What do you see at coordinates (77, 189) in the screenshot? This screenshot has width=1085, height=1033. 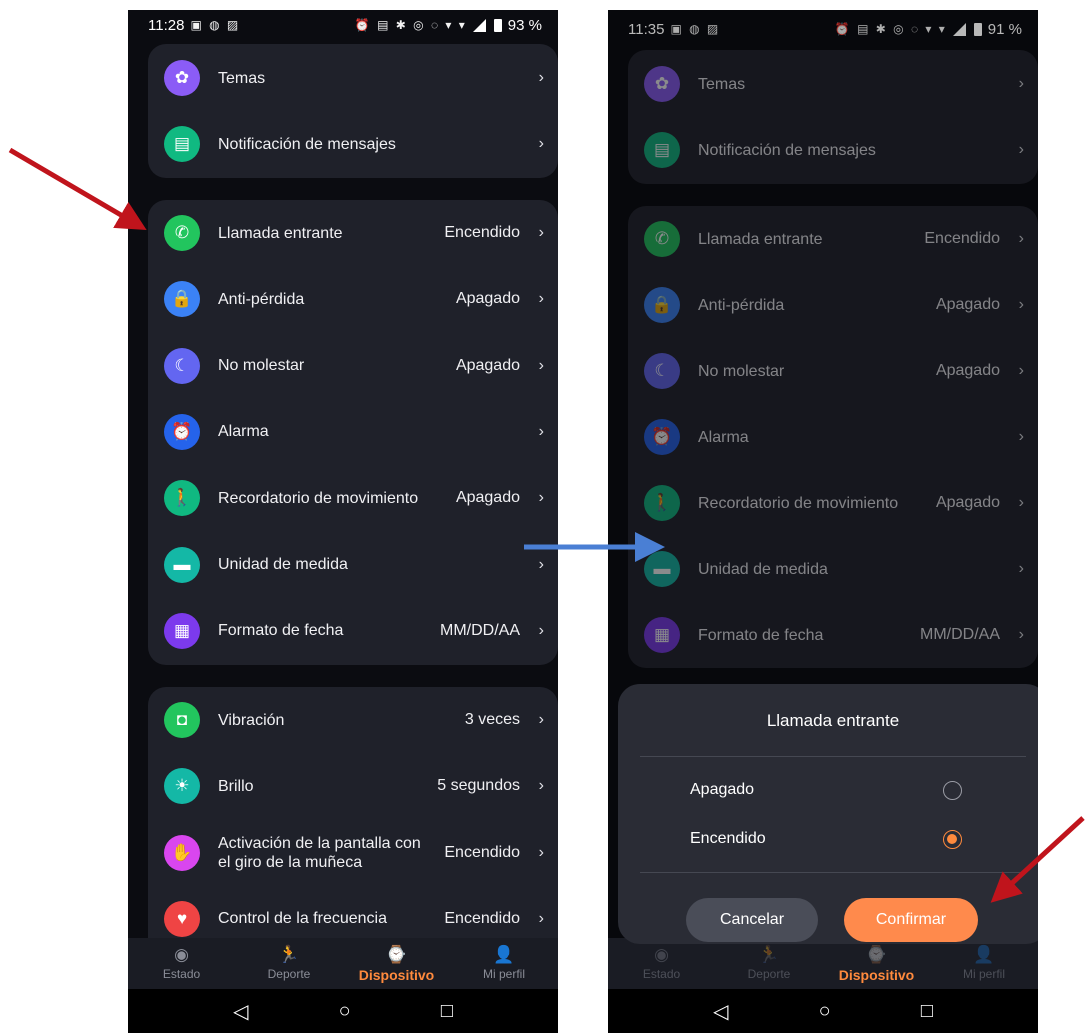 I see `red-arrow-incoming-call` at bounding box center [77, 189].